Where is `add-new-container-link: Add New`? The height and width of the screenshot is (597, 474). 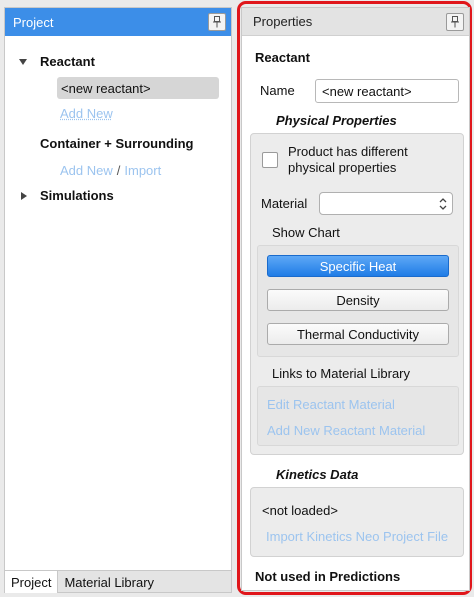
add-new-container-link: Add New is located at coordinates (86, 170).